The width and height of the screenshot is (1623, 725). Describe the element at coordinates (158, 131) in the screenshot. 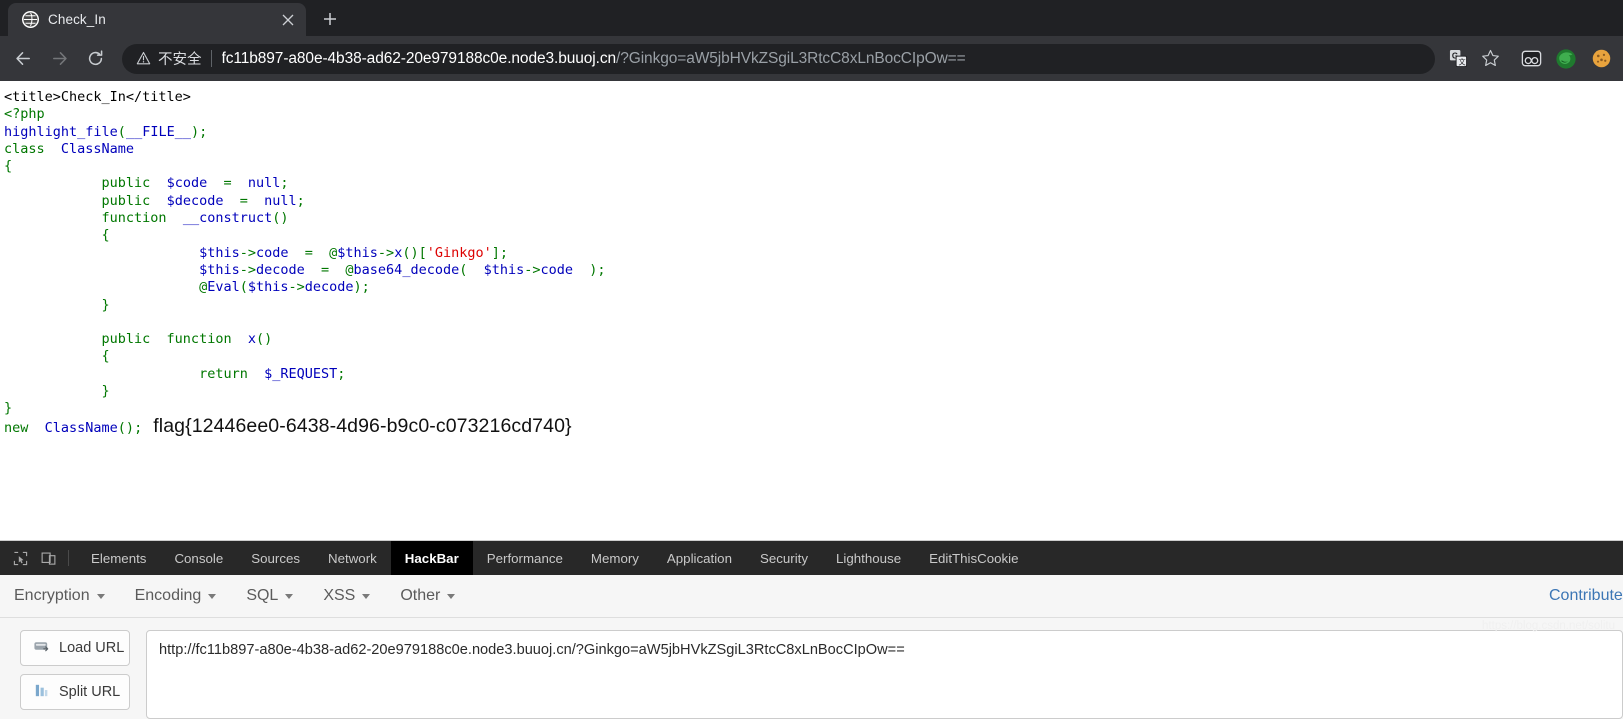

I see `code-token: __FILE__` at that location.